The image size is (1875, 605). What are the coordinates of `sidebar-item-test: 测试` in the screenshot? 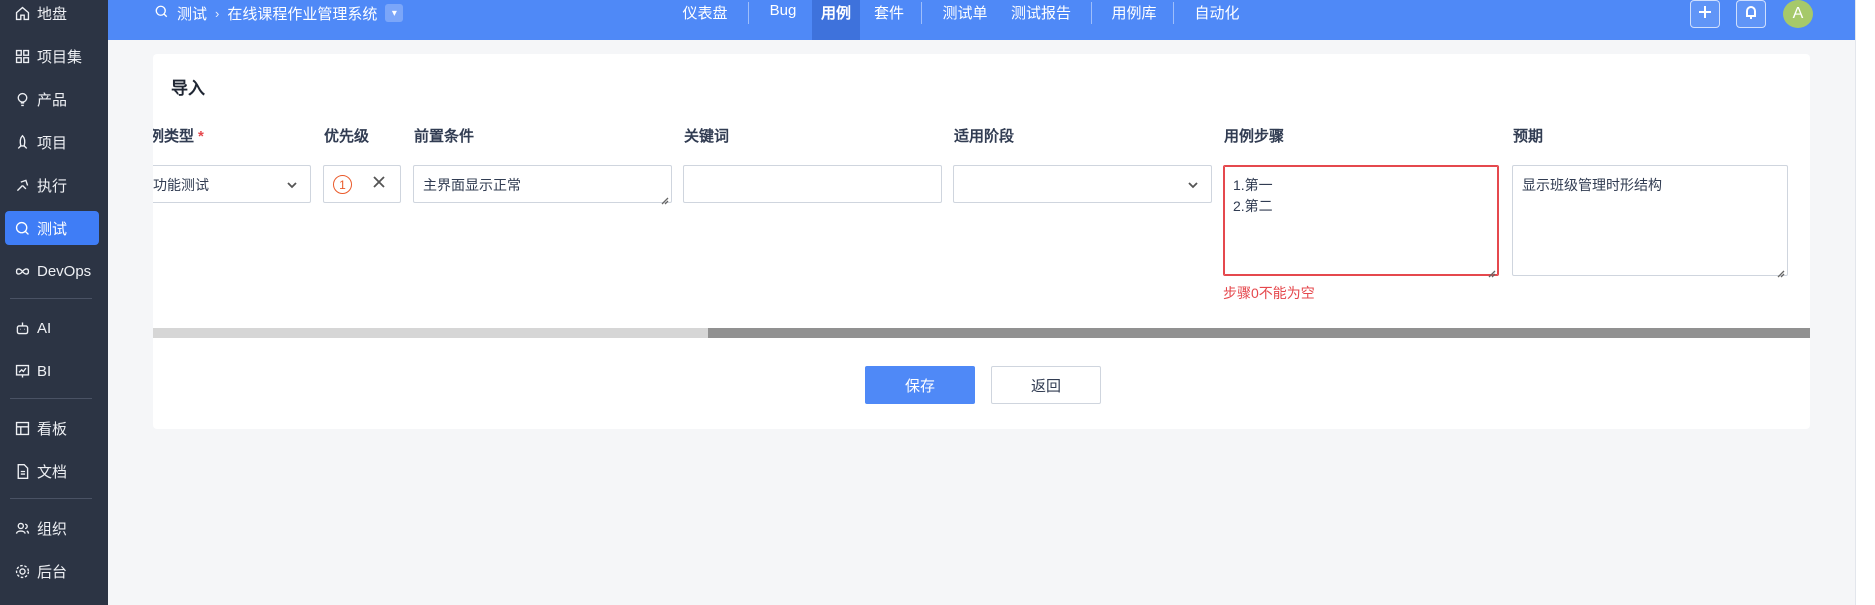 It's located at (52, 228).